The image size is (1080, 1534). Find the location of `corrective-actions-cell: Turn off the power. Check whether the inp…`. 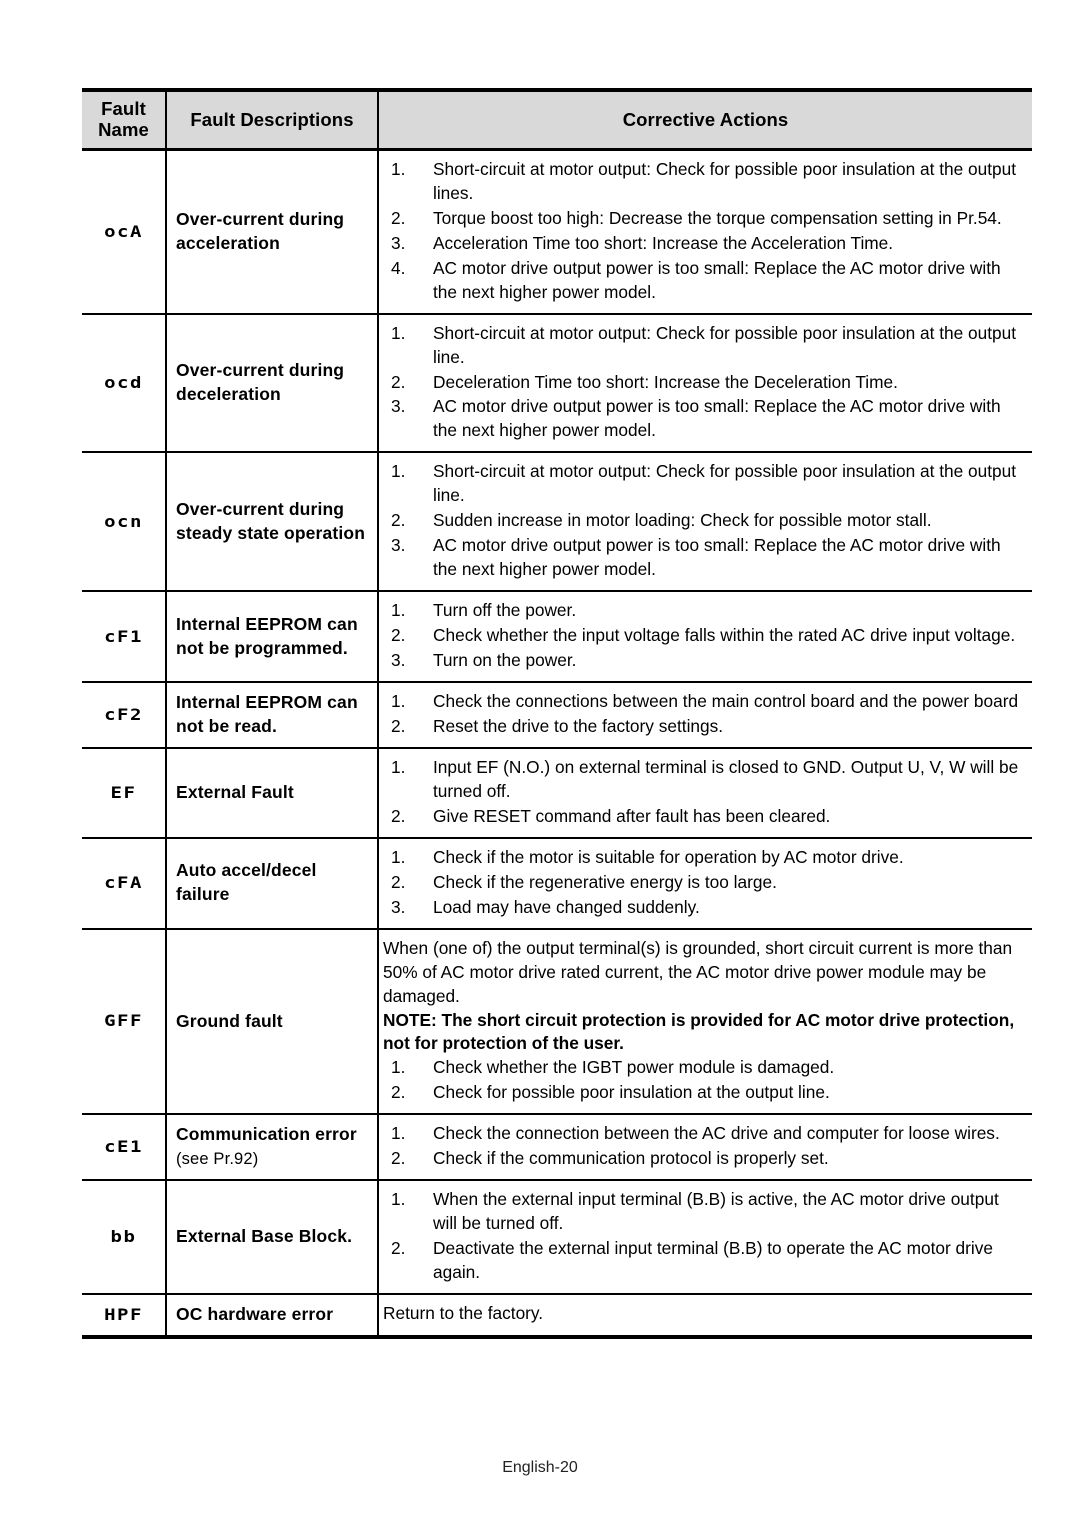

corrective-actions-cell: Turn off the power. Check whether the inp… is located at coordinates (705, 637).